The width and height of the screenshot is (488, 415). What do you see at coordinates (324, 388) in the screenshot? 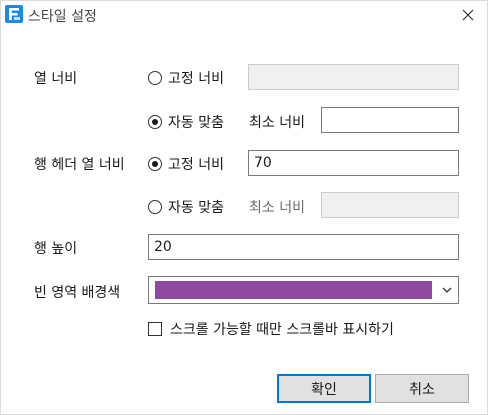
I see `ok-button: 확인` at bounding box center [324, 388].